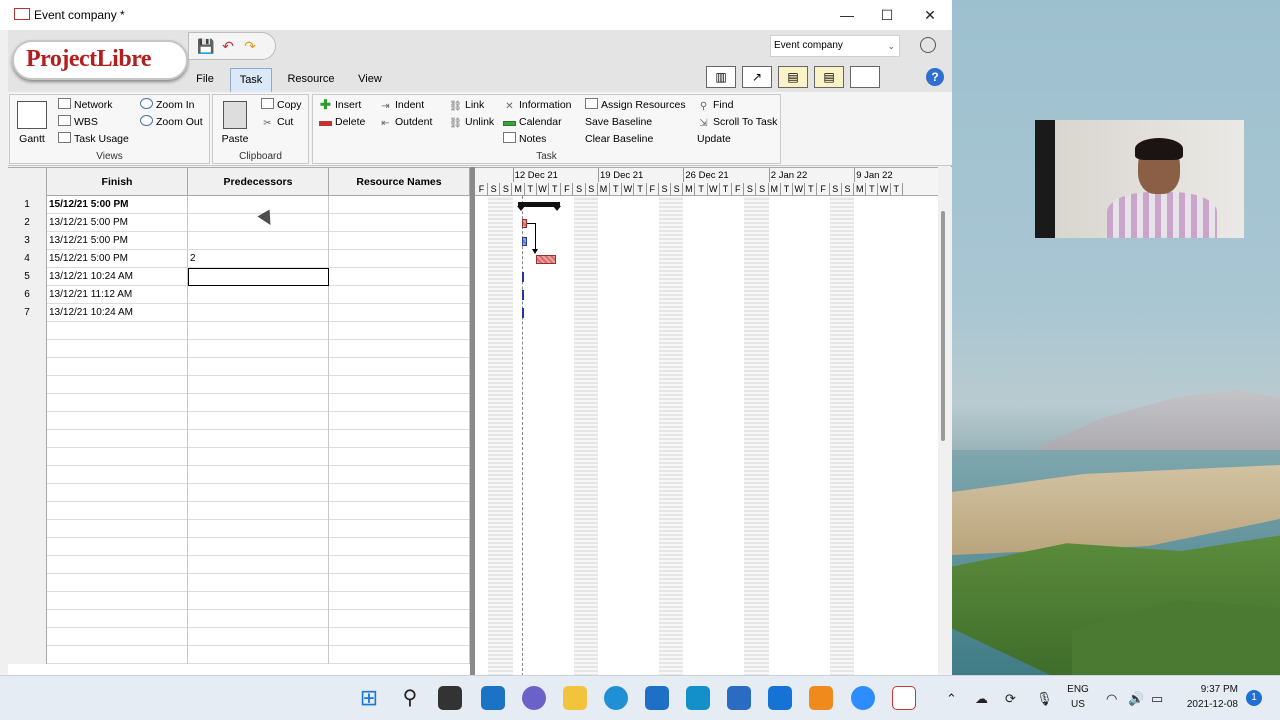 The image size is (1280, 720). What do you see at coordinates (258, 182) in the screenshot?
I see `column-header-predecessors: Predecessors` at bounding box center [258, 182].